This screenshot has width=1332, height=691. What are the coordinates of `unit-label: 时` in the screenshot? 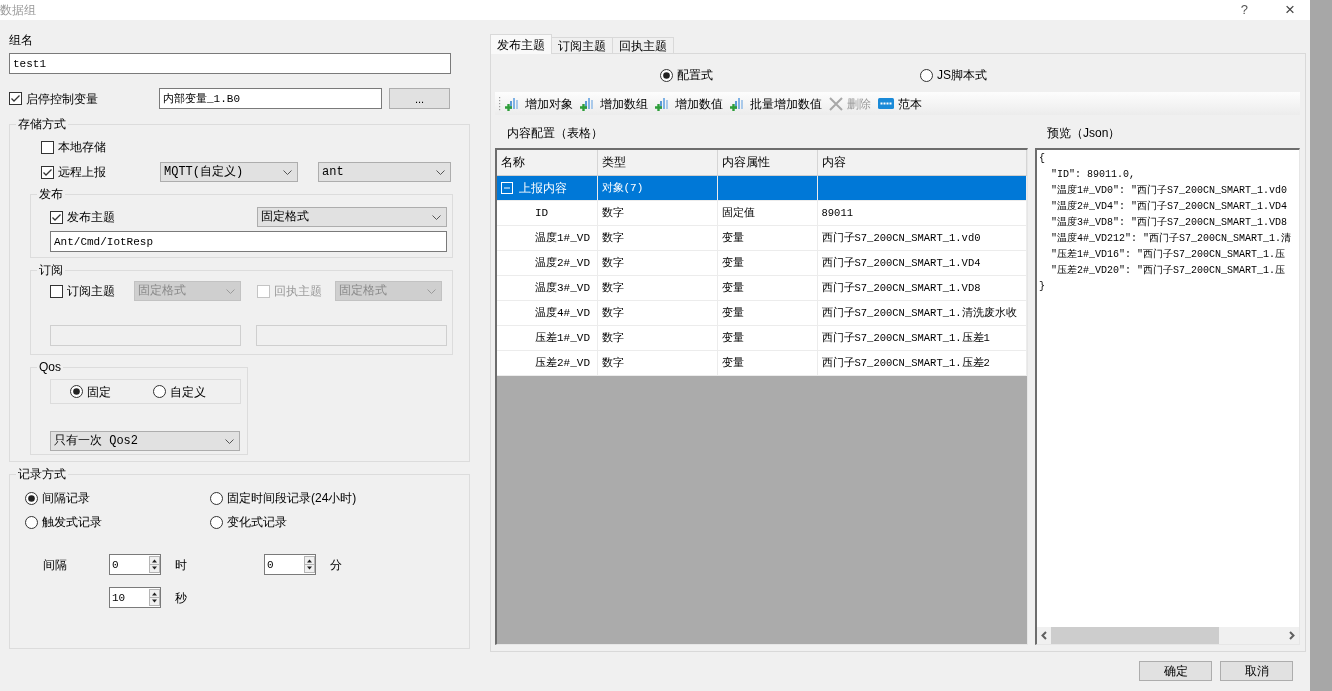 It's located at (181, 564).